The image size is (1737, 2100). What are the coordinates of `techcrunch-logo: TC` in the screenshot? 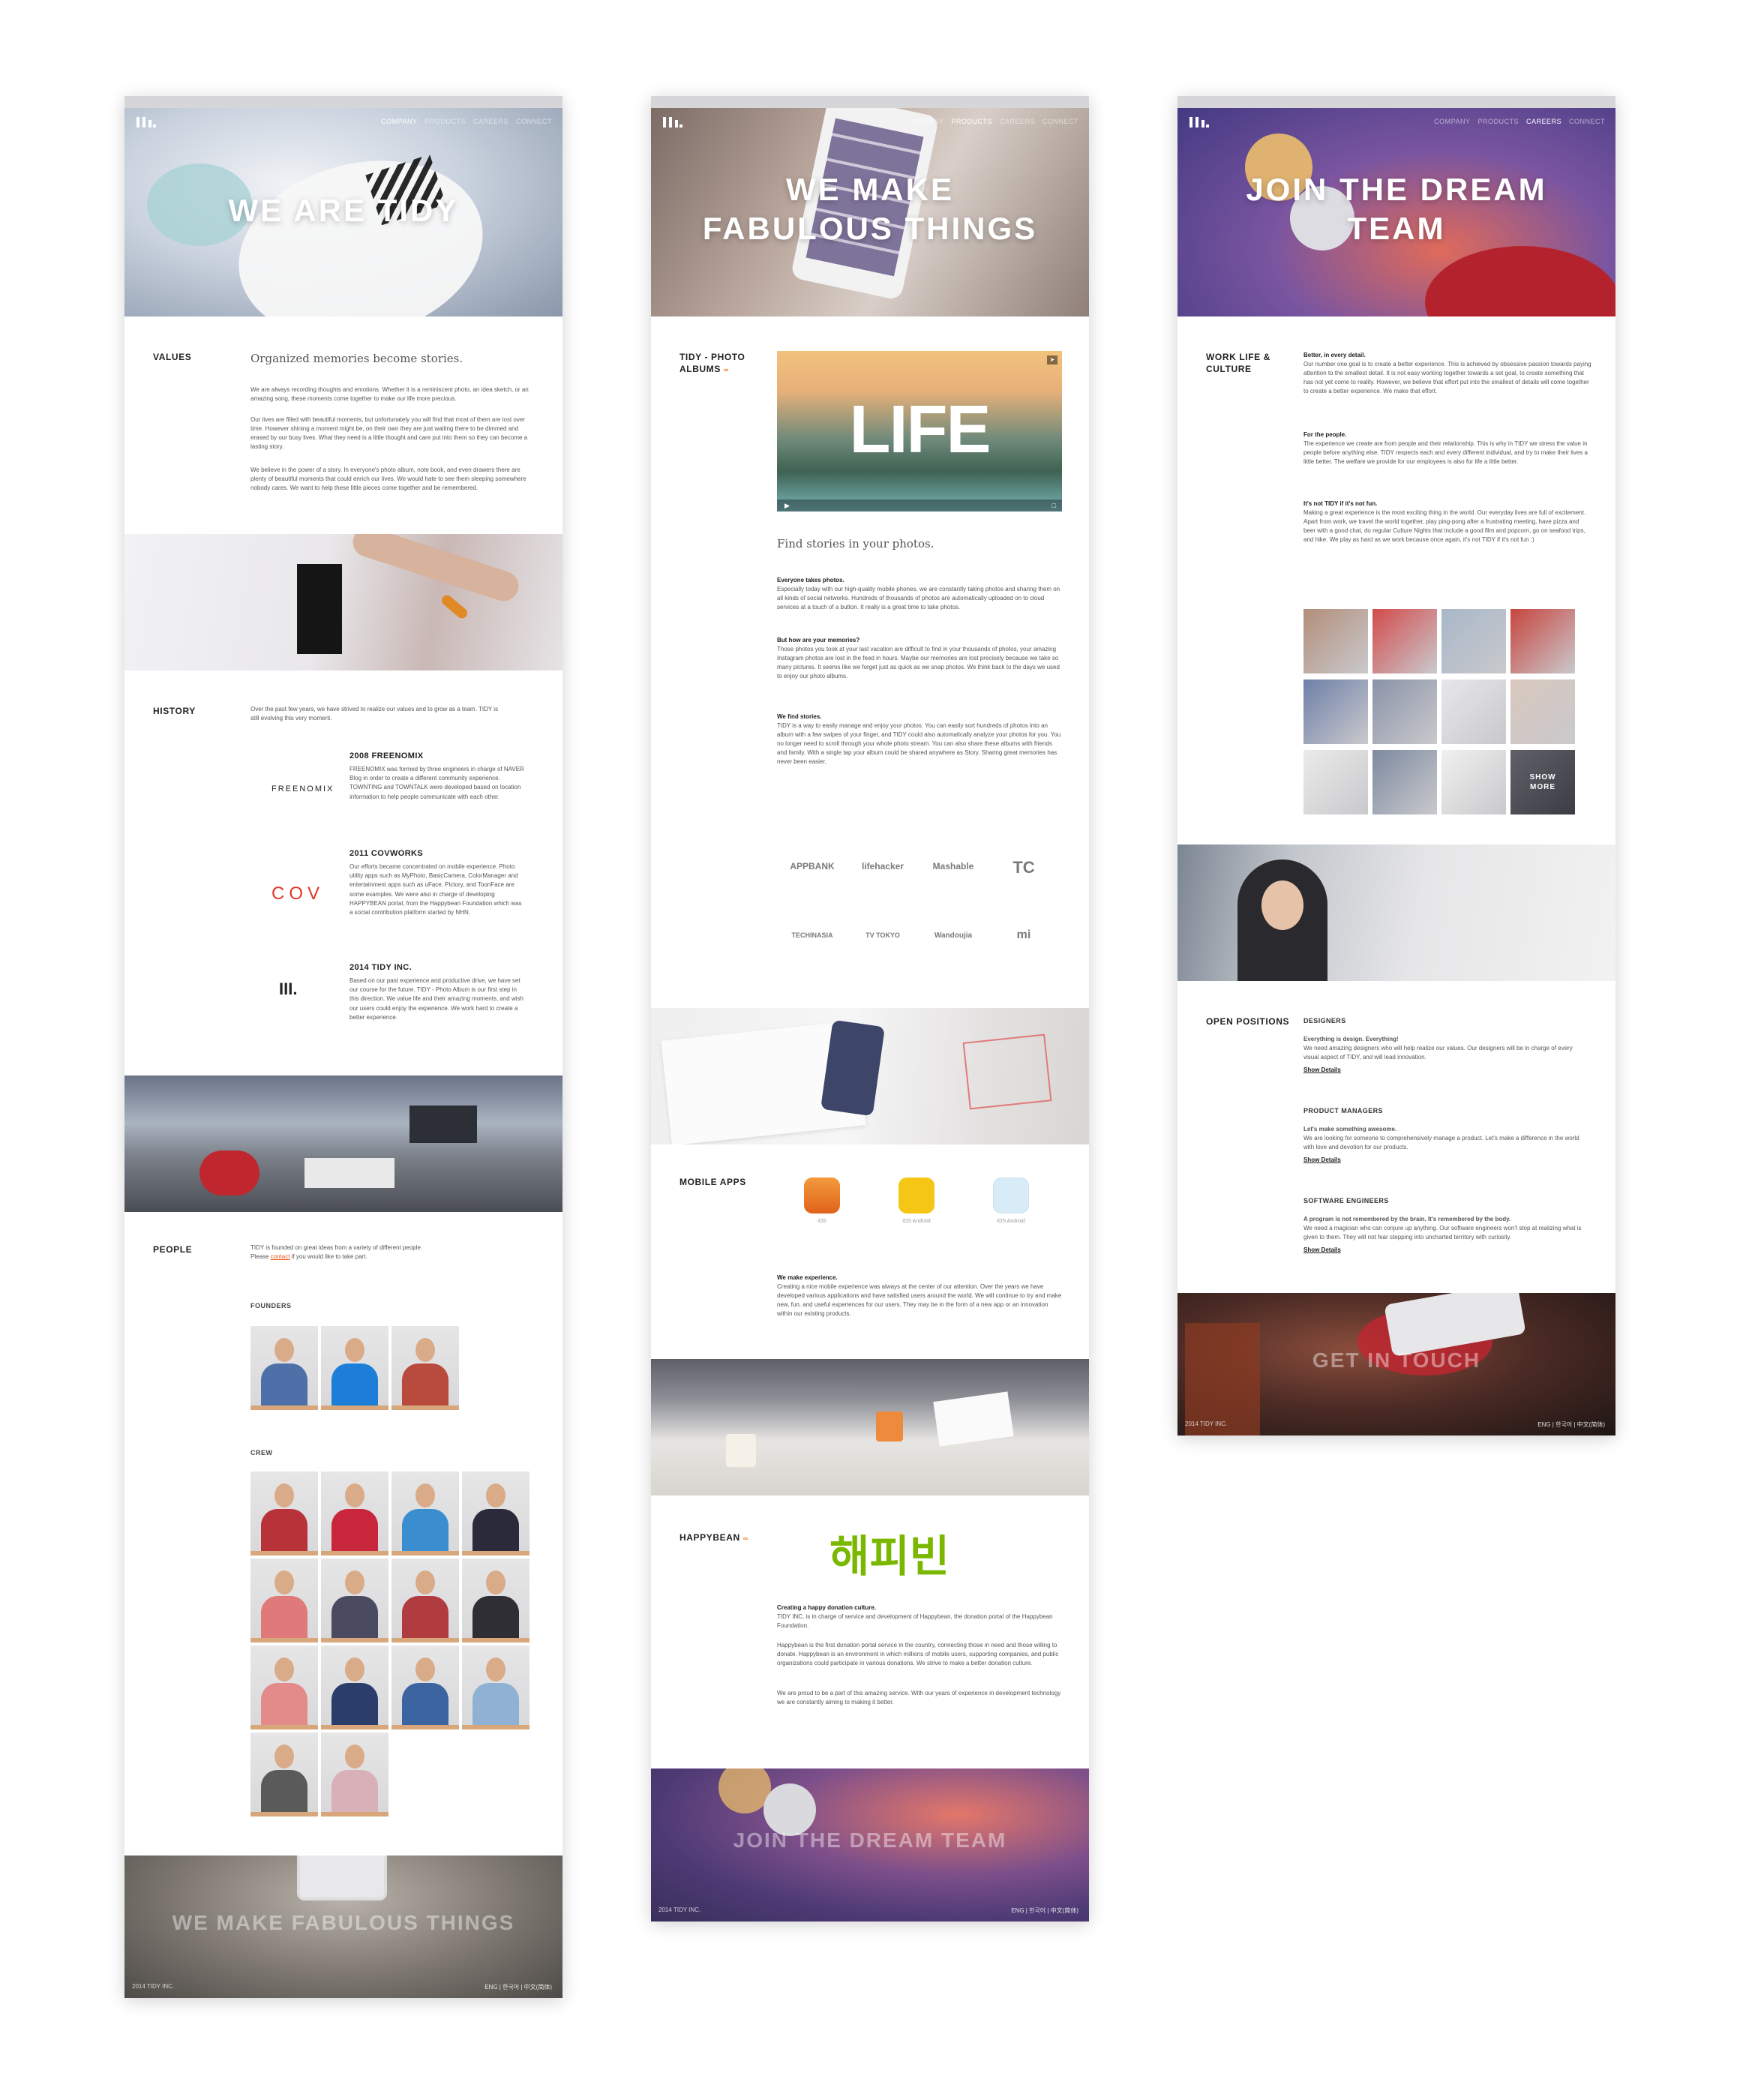 It's located at (1023, 867).